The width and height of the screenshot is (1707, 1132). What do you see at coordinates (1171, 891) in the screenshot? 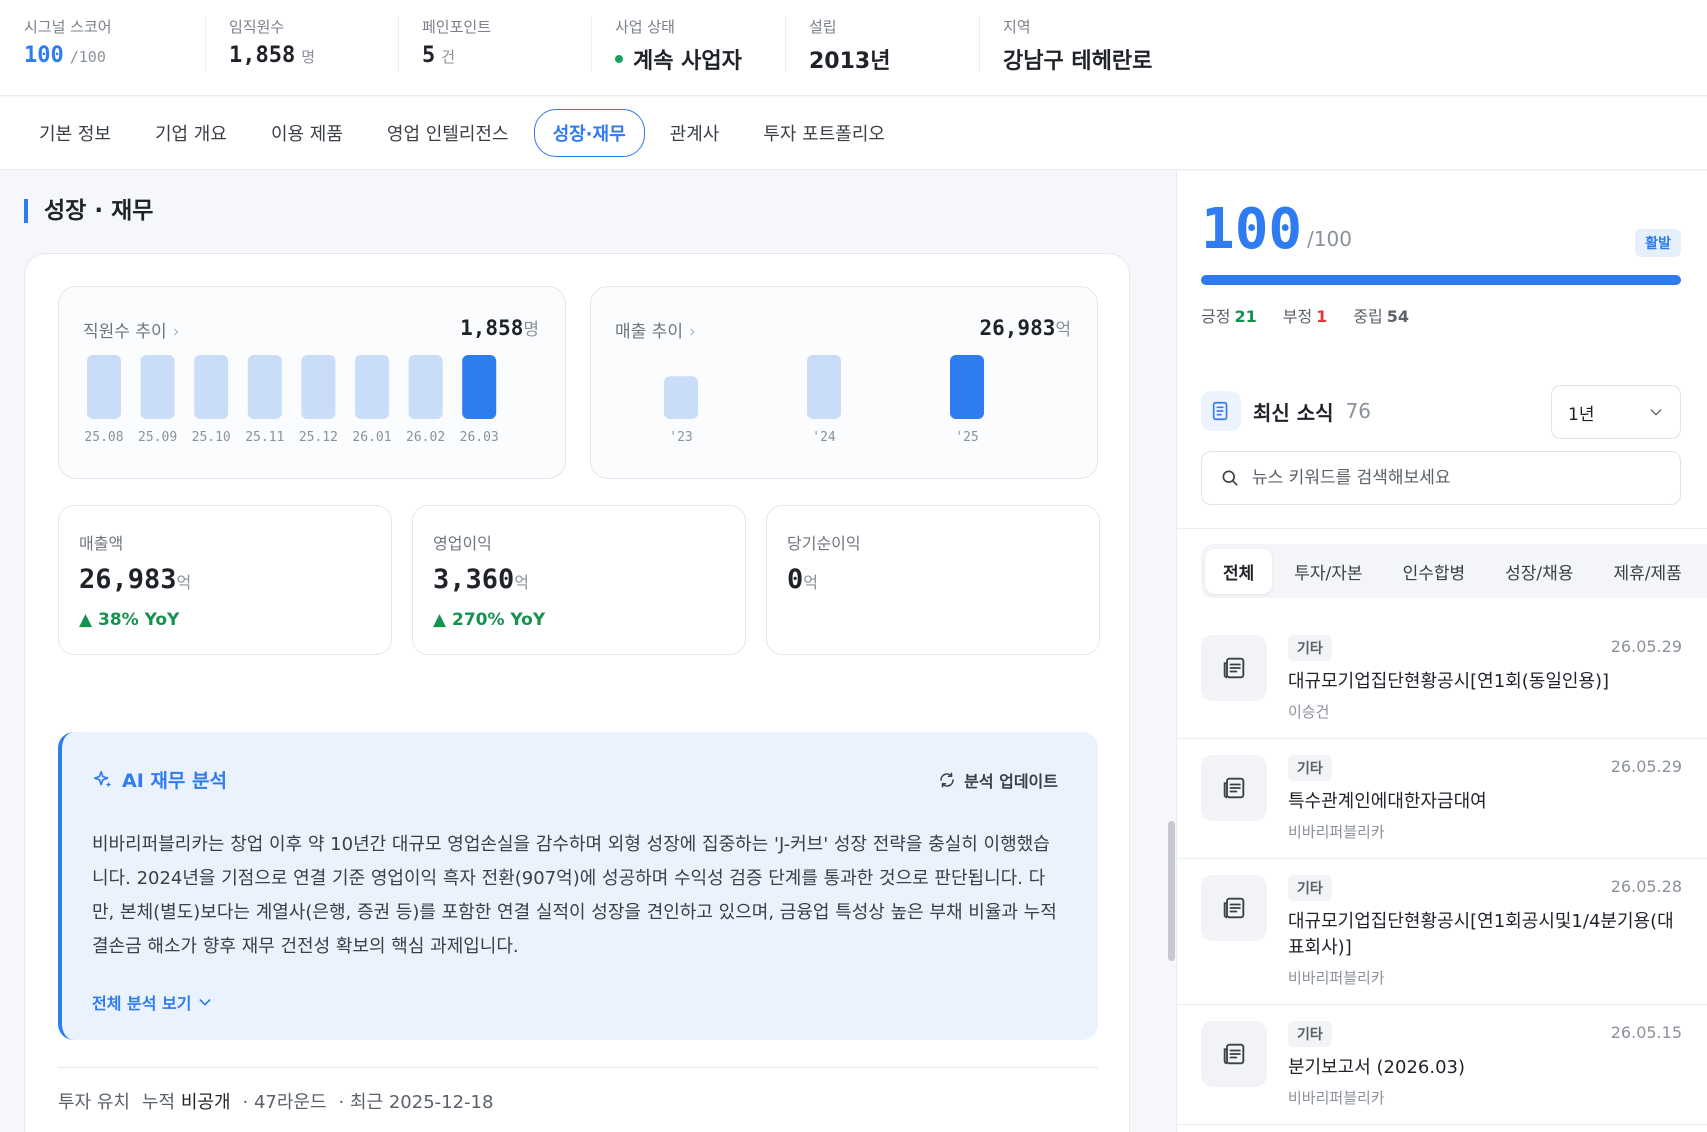
I see `scrollbar-thumb` at bounding box center [1171, 891].